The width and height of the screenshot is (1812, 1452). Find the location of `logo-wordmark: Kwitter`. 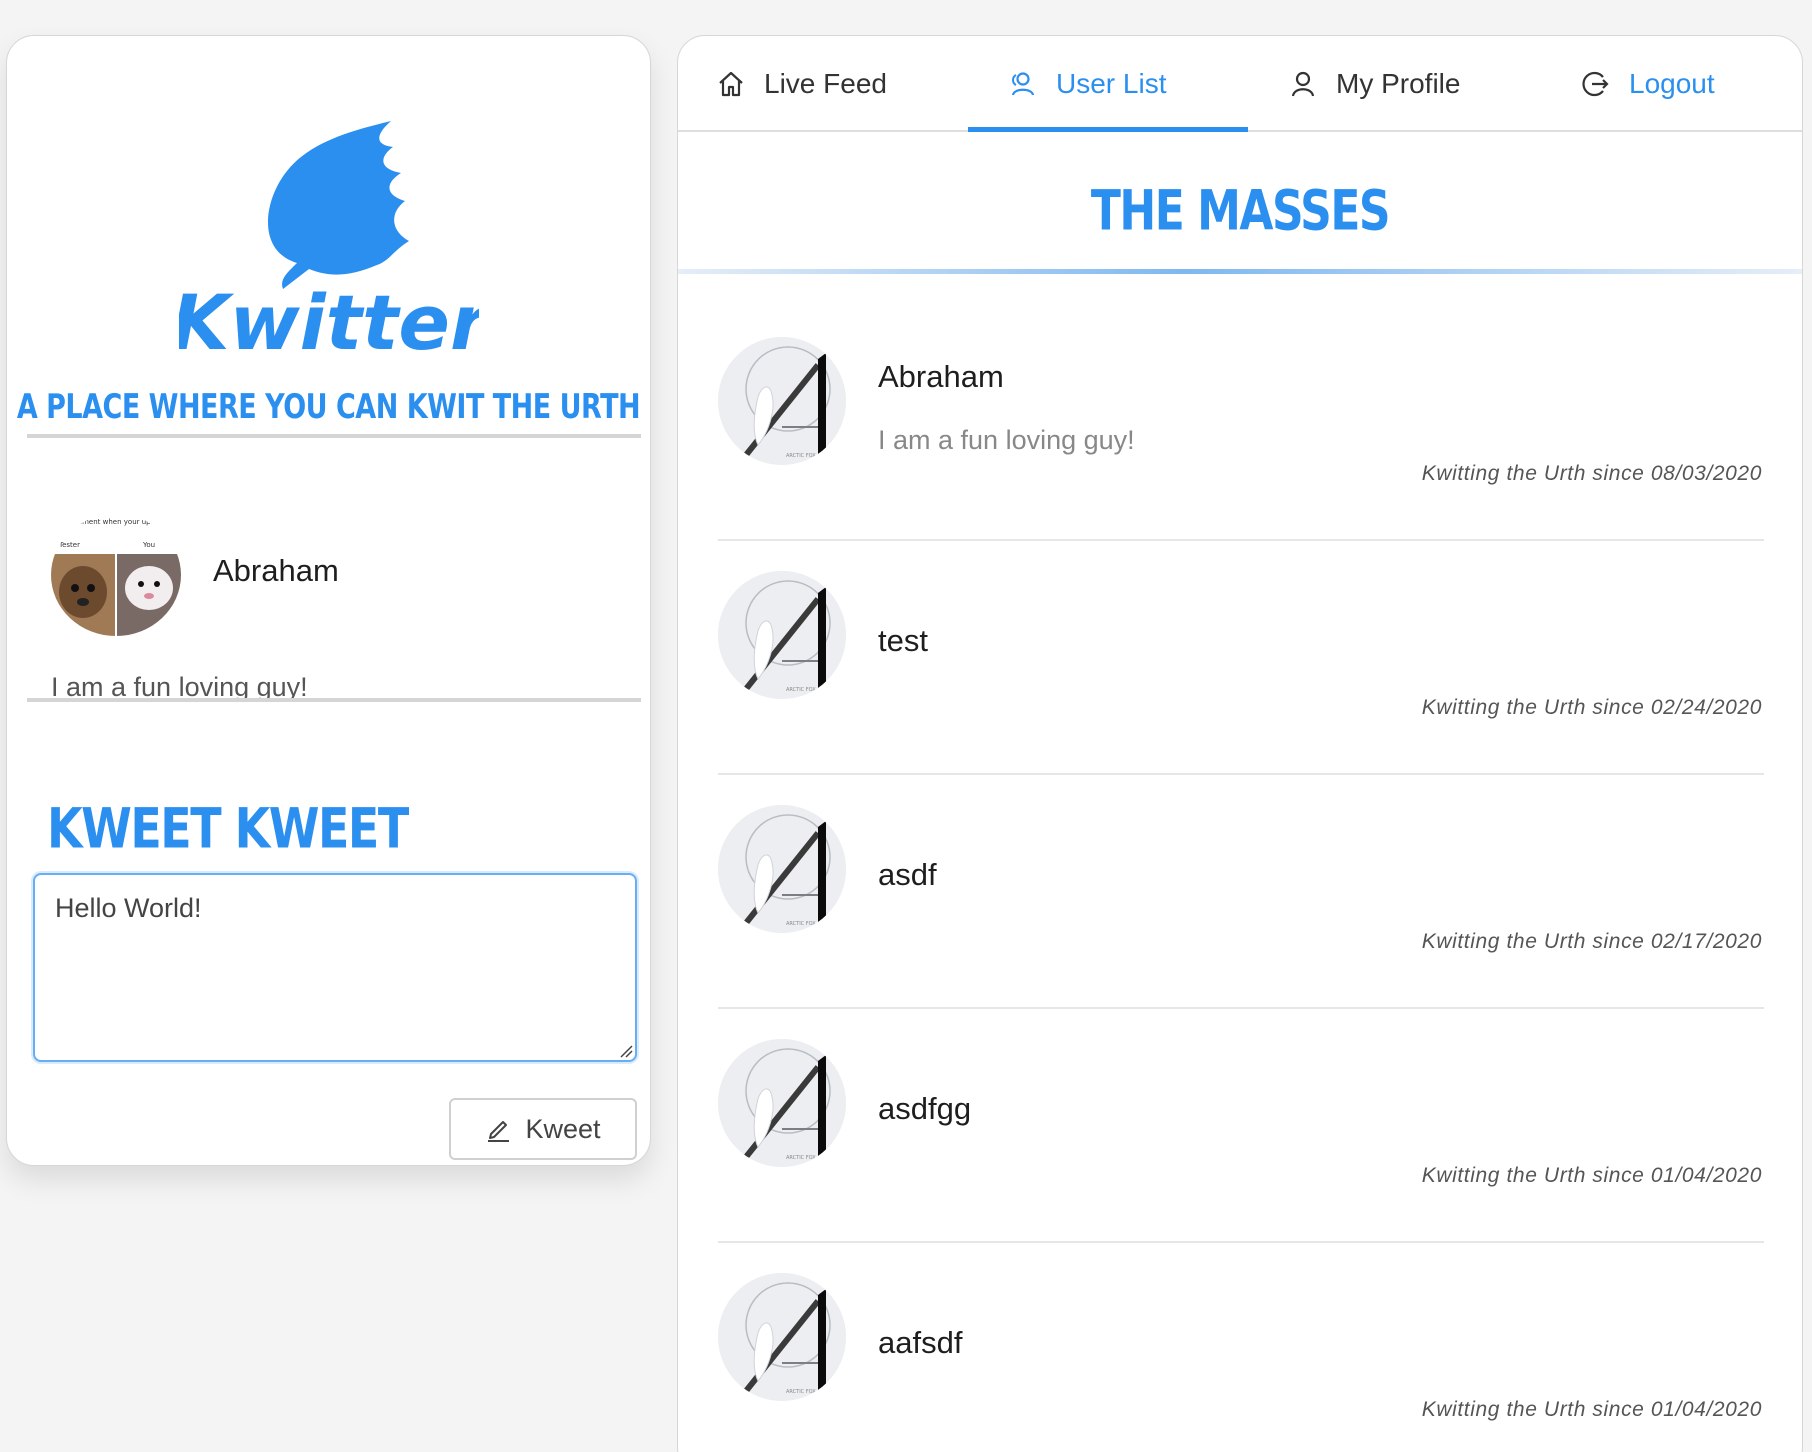

logo-wordmark: Kwitter is located at coordinates (329, 319).